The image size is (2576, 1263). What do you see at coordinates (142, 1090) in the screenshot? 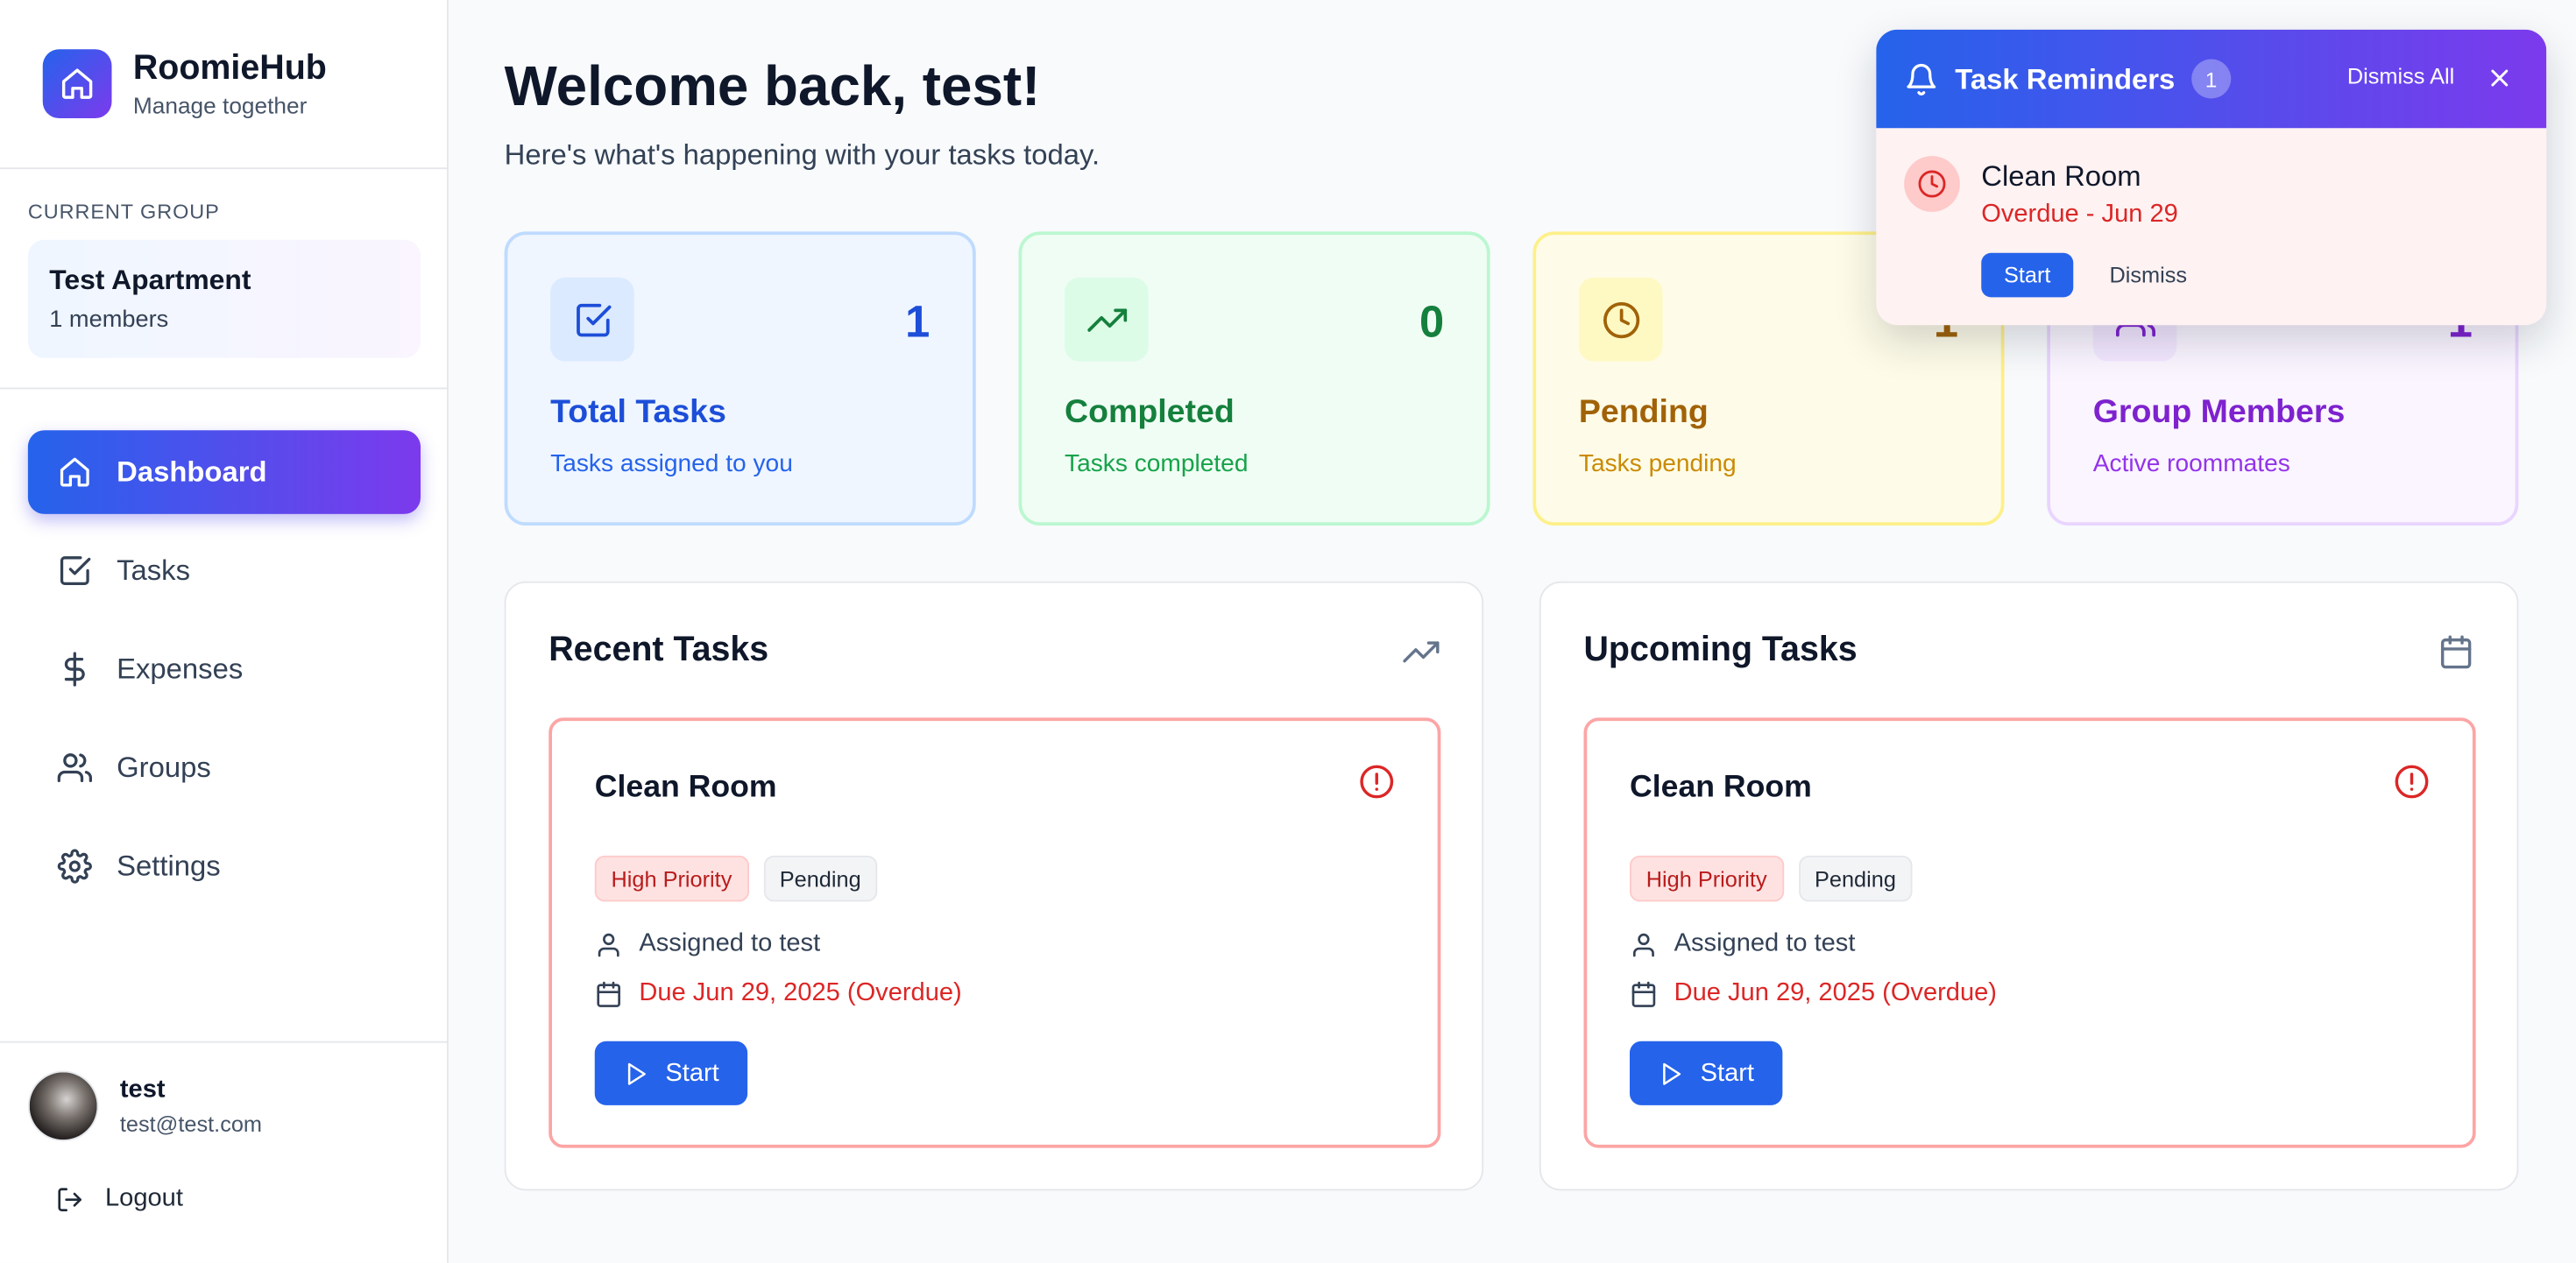
I see `user-name: test` at bounding box center [142, 1090].